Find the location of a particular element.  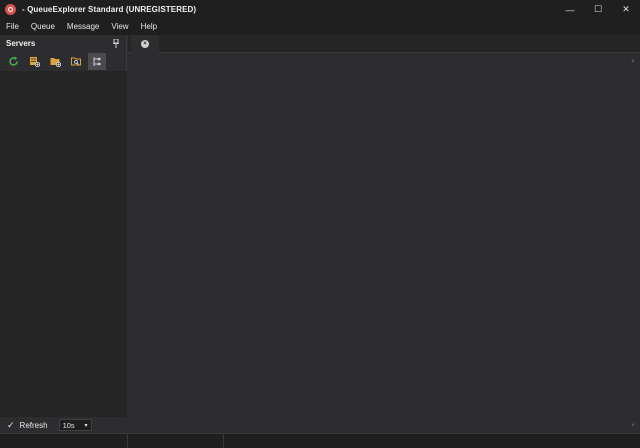

servers-toolbar is located at coordinates (63, 61).